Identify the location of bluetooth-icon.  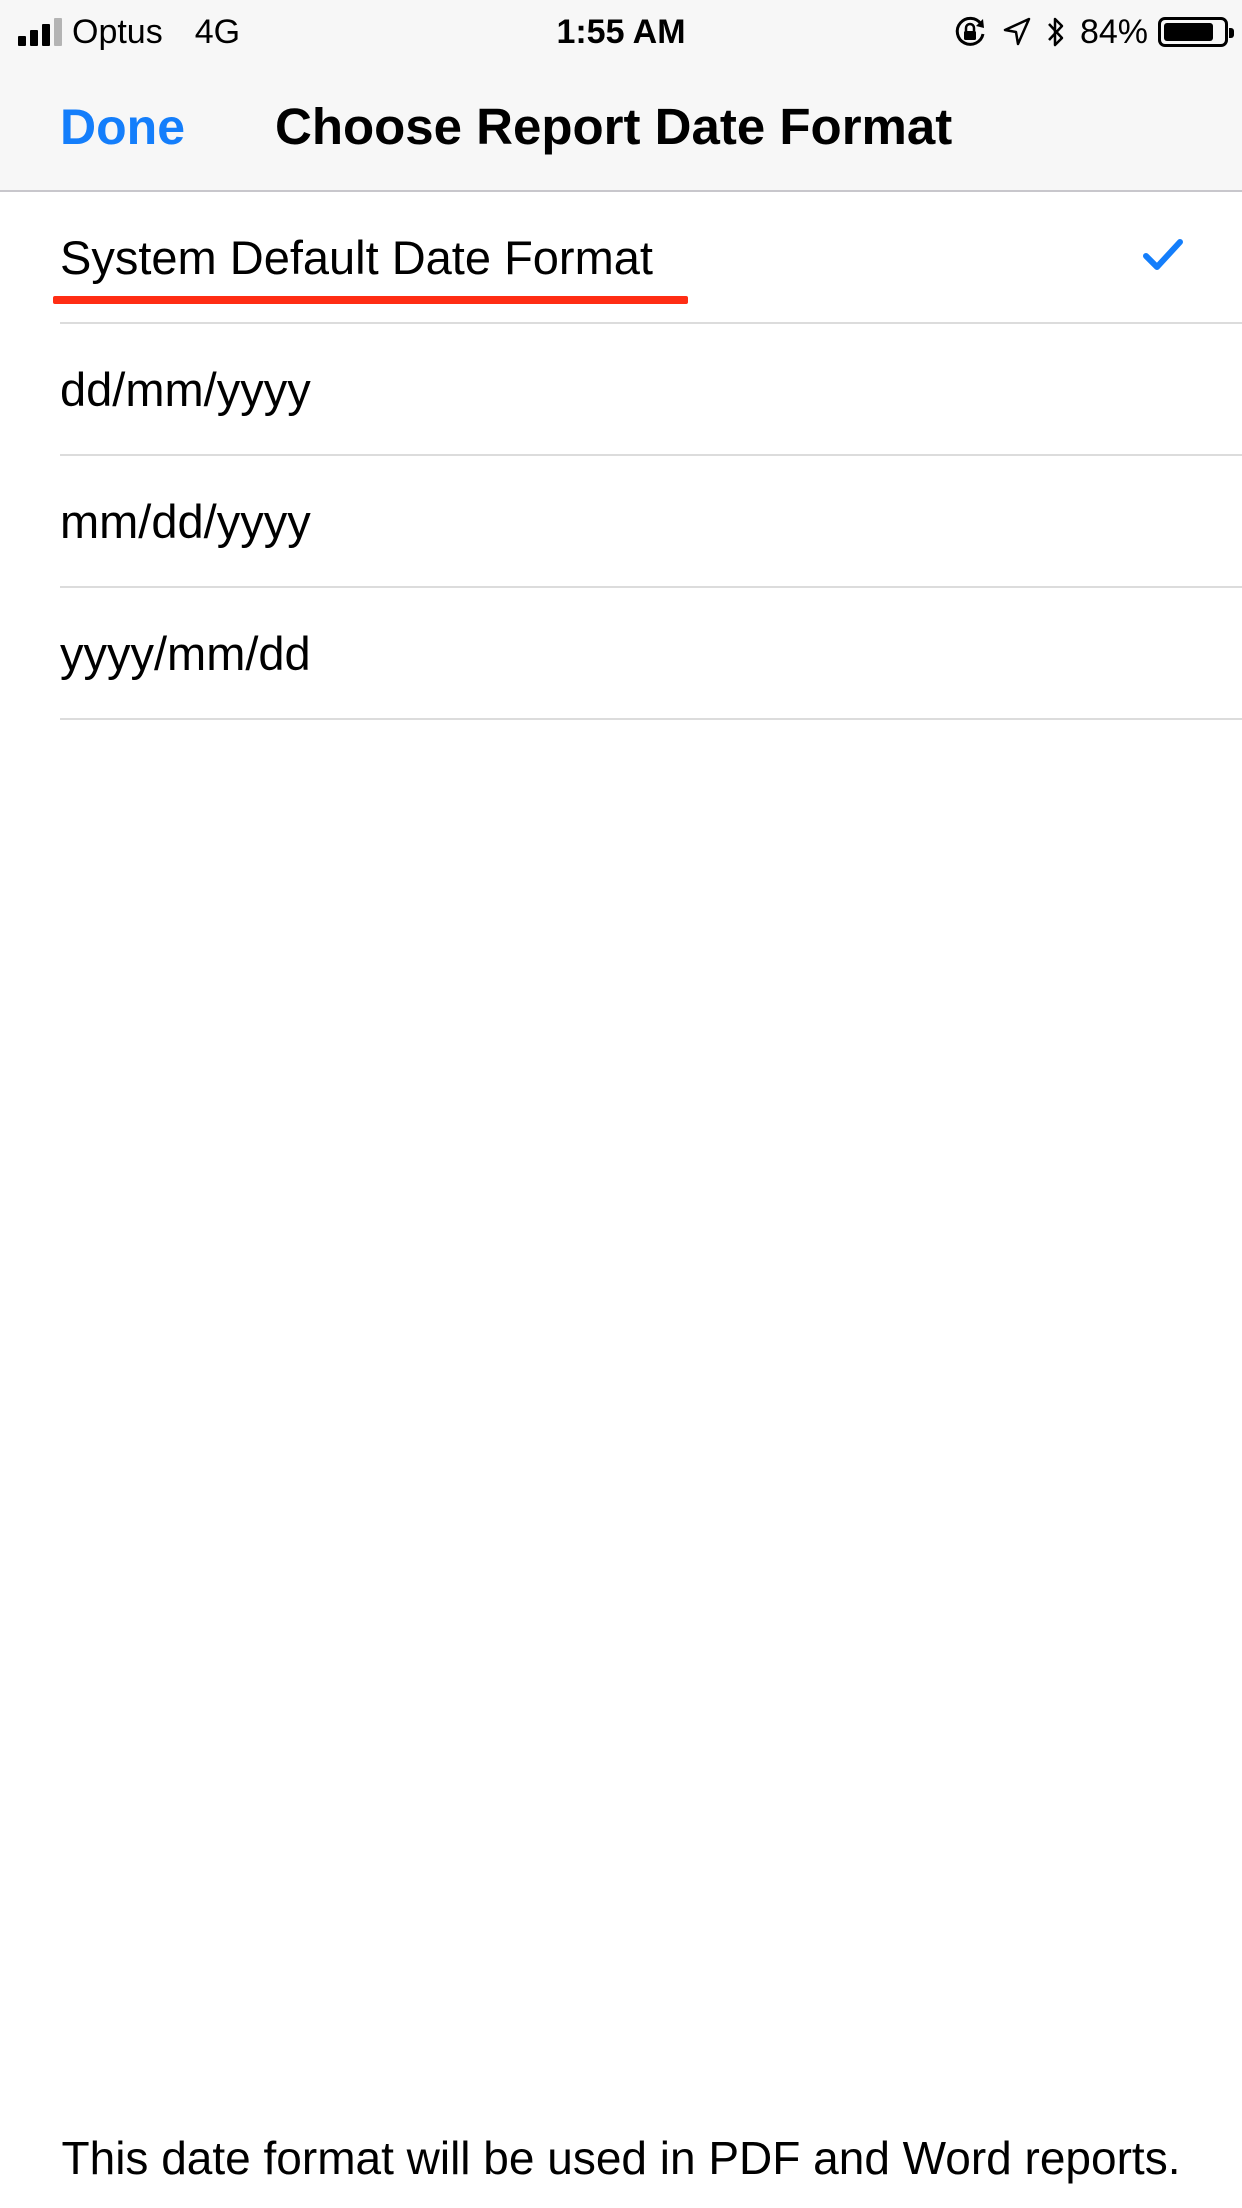
(1056, 32).